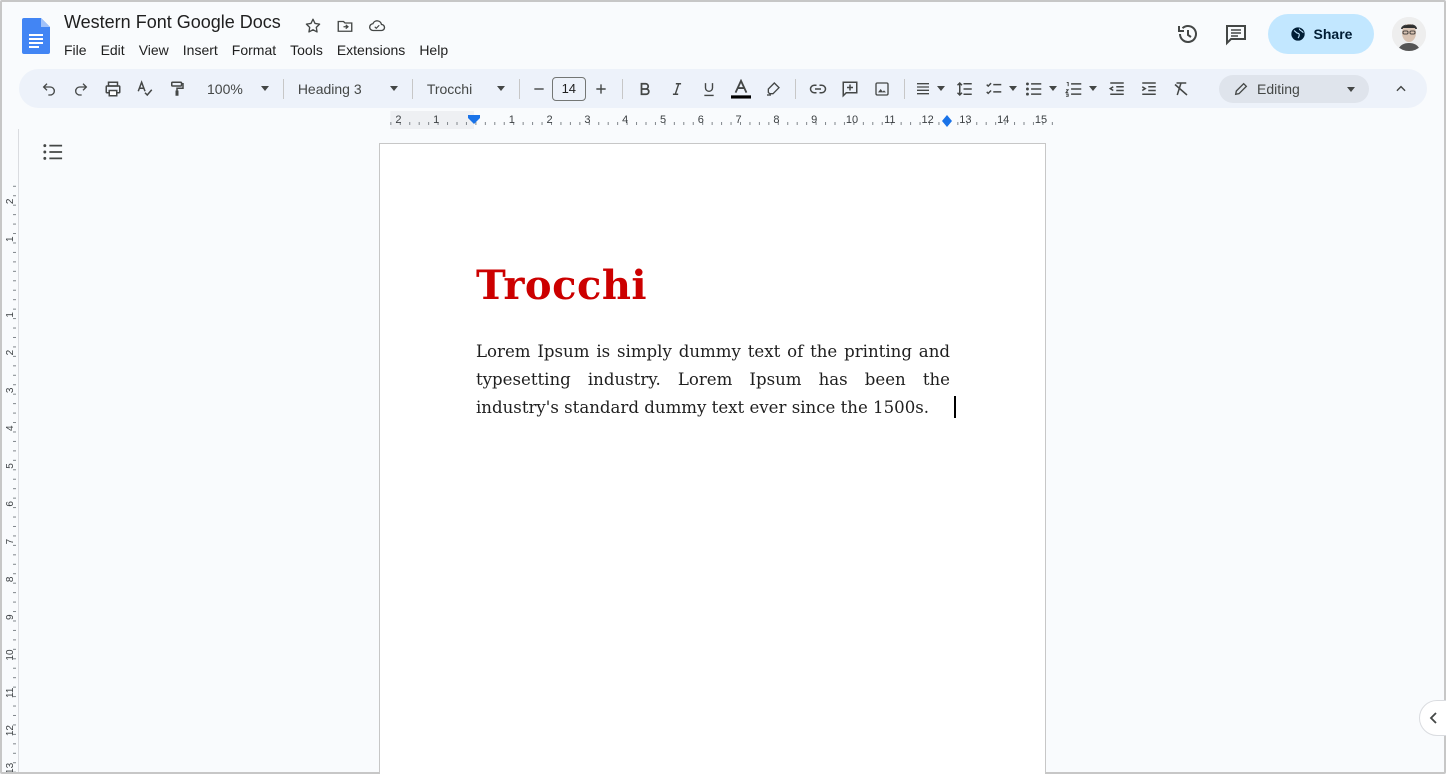  Describe the element at coordinates (449, 88) in the screenshot. I see `font-value: Trocchi` at that location.